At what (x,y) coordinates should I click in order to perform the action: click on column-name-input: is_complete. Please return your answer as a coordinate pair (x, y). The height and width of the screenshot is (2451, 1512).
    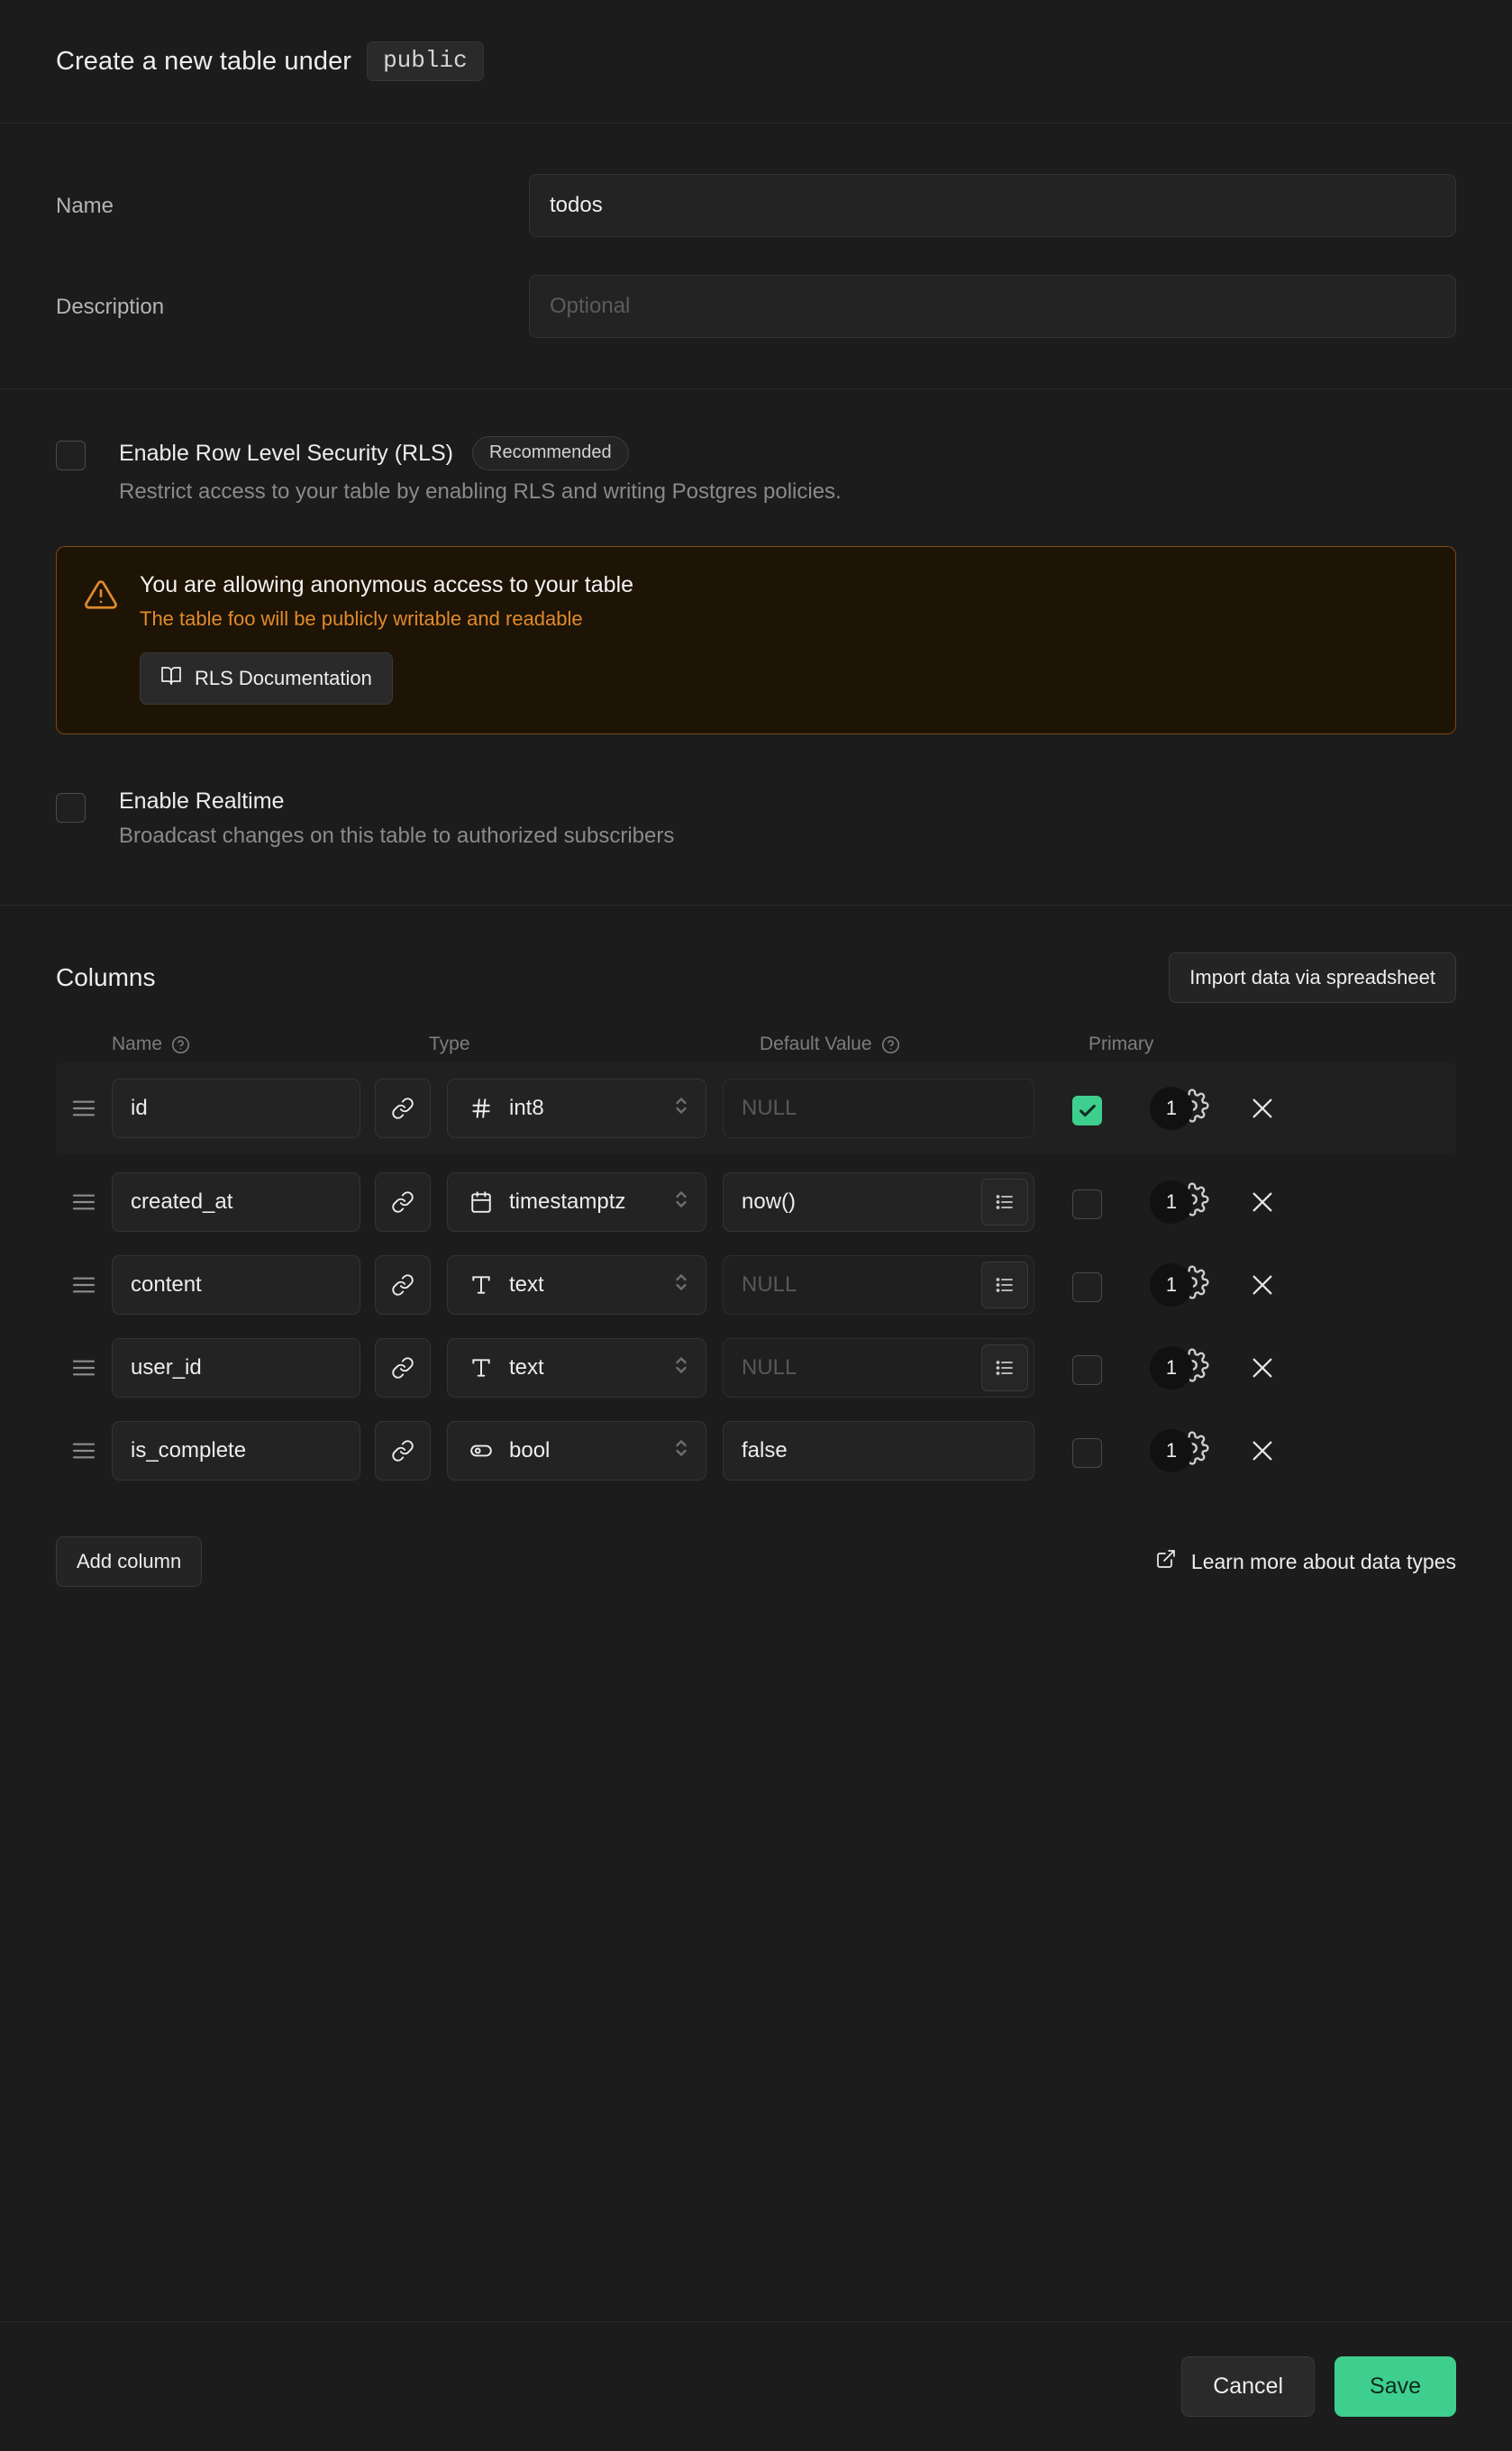
    Looking at the image, I should click on (236, 1451).